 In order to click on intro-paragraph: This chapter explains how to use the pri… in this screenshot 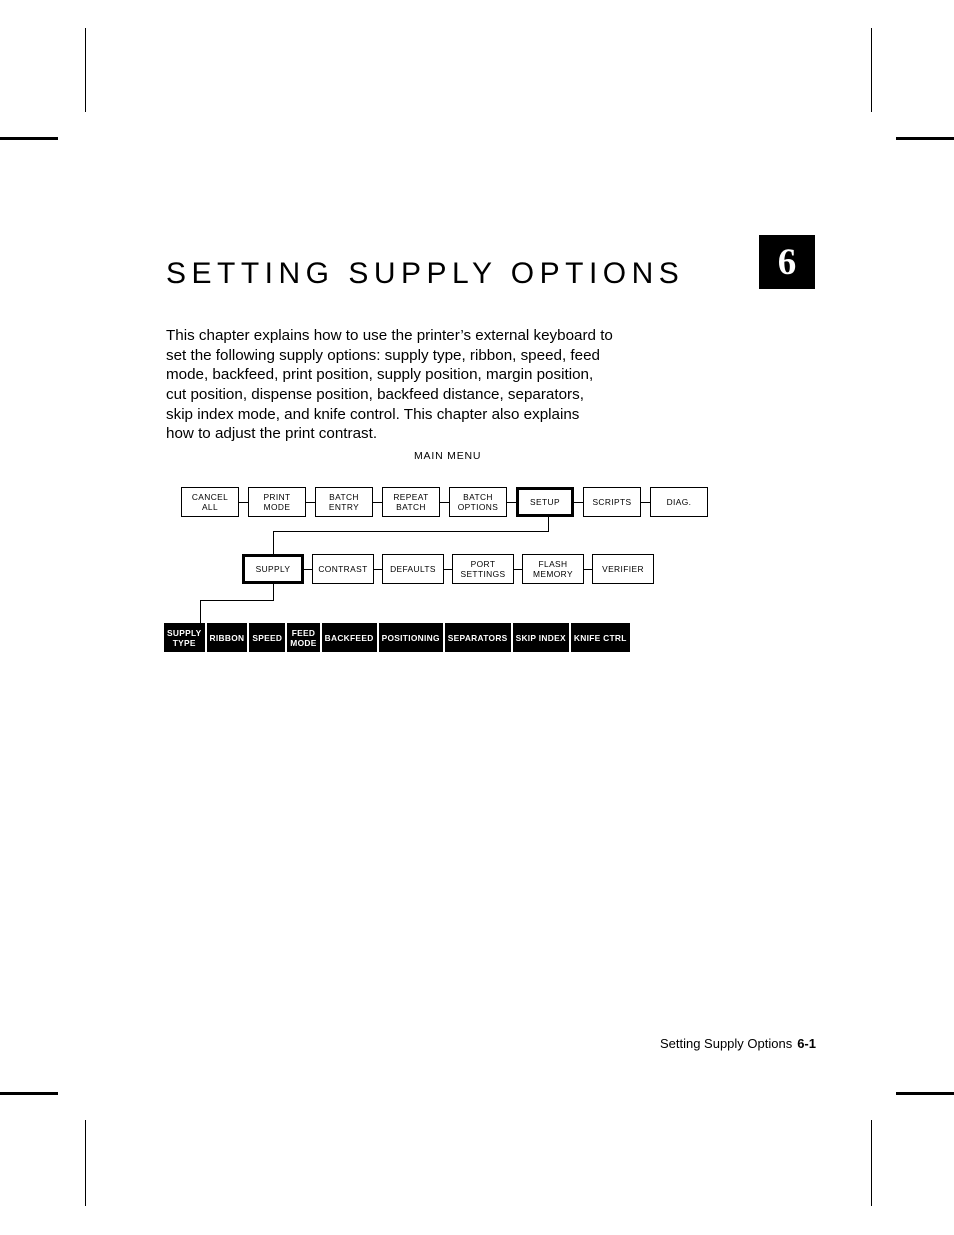, I will do `click(389, 385)`.